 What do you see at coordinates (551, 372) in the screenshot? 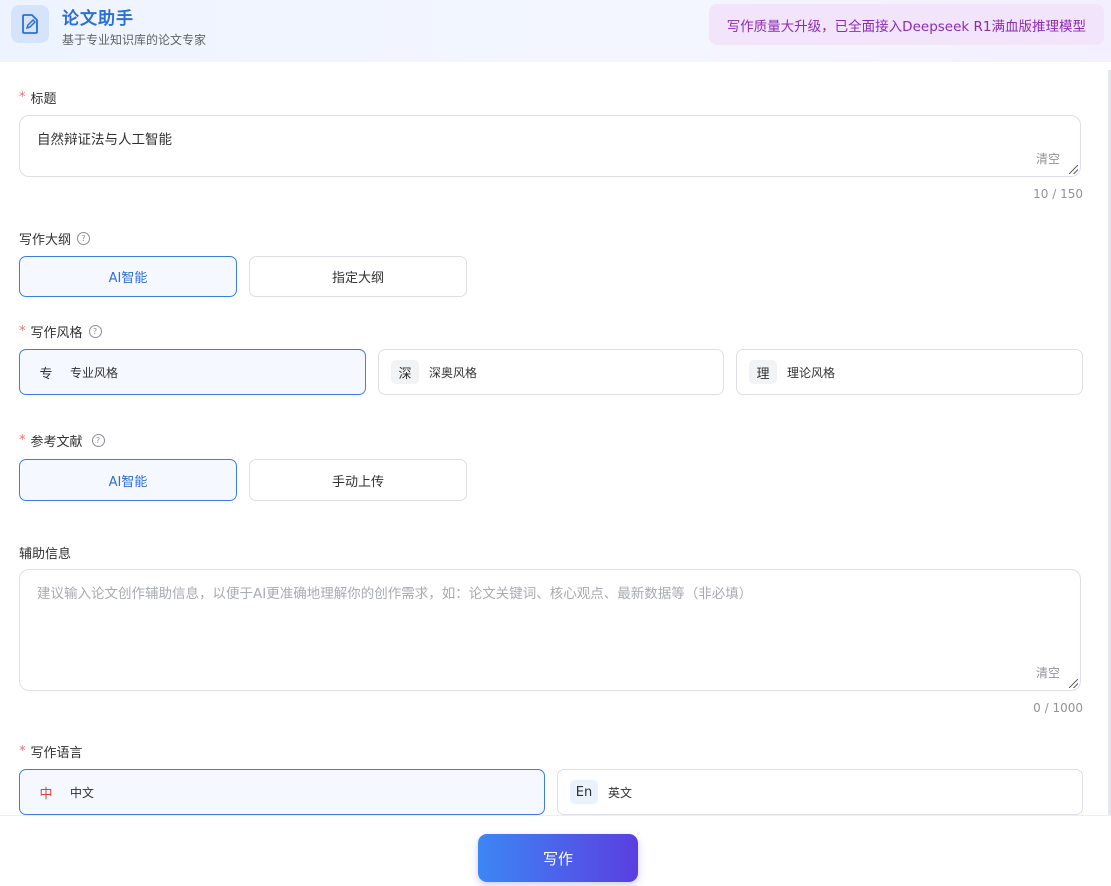
I see `style-option-profound: 深 深奥风格` at bounding box center [551, 372].